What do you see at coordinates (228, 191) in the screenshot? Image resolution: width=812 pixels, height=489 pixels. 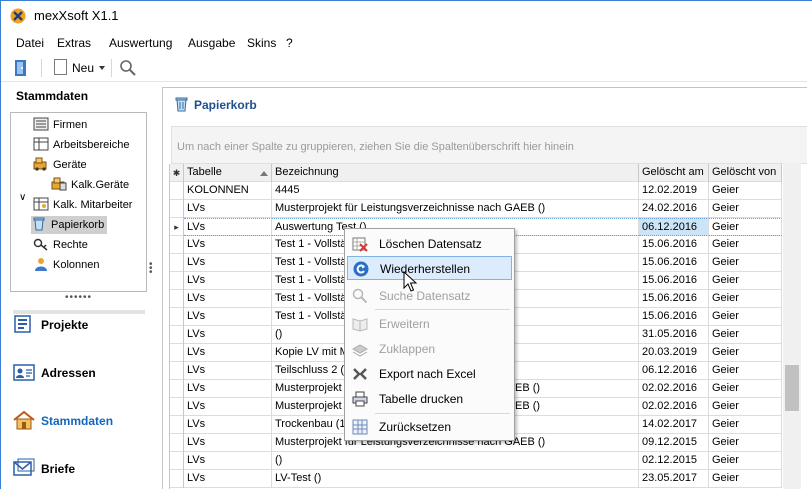 I see `table-cell: KOLONNEN` at bounding box center [228, 191].